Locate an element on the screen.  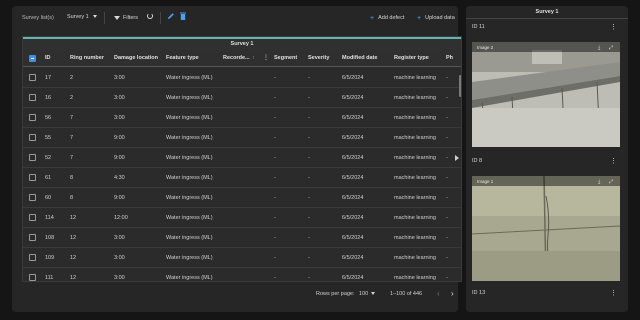
trash-icon is located at coordinates (183, 16).